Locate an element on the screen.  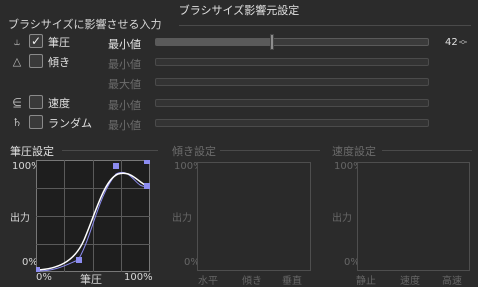
speed-x-right: 高速 is located at coordinates (452, 281).